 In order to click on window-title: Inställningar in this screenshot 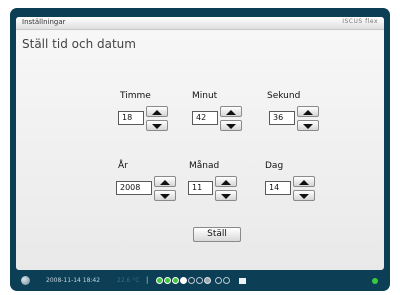, I will do `click(44, 22)`.